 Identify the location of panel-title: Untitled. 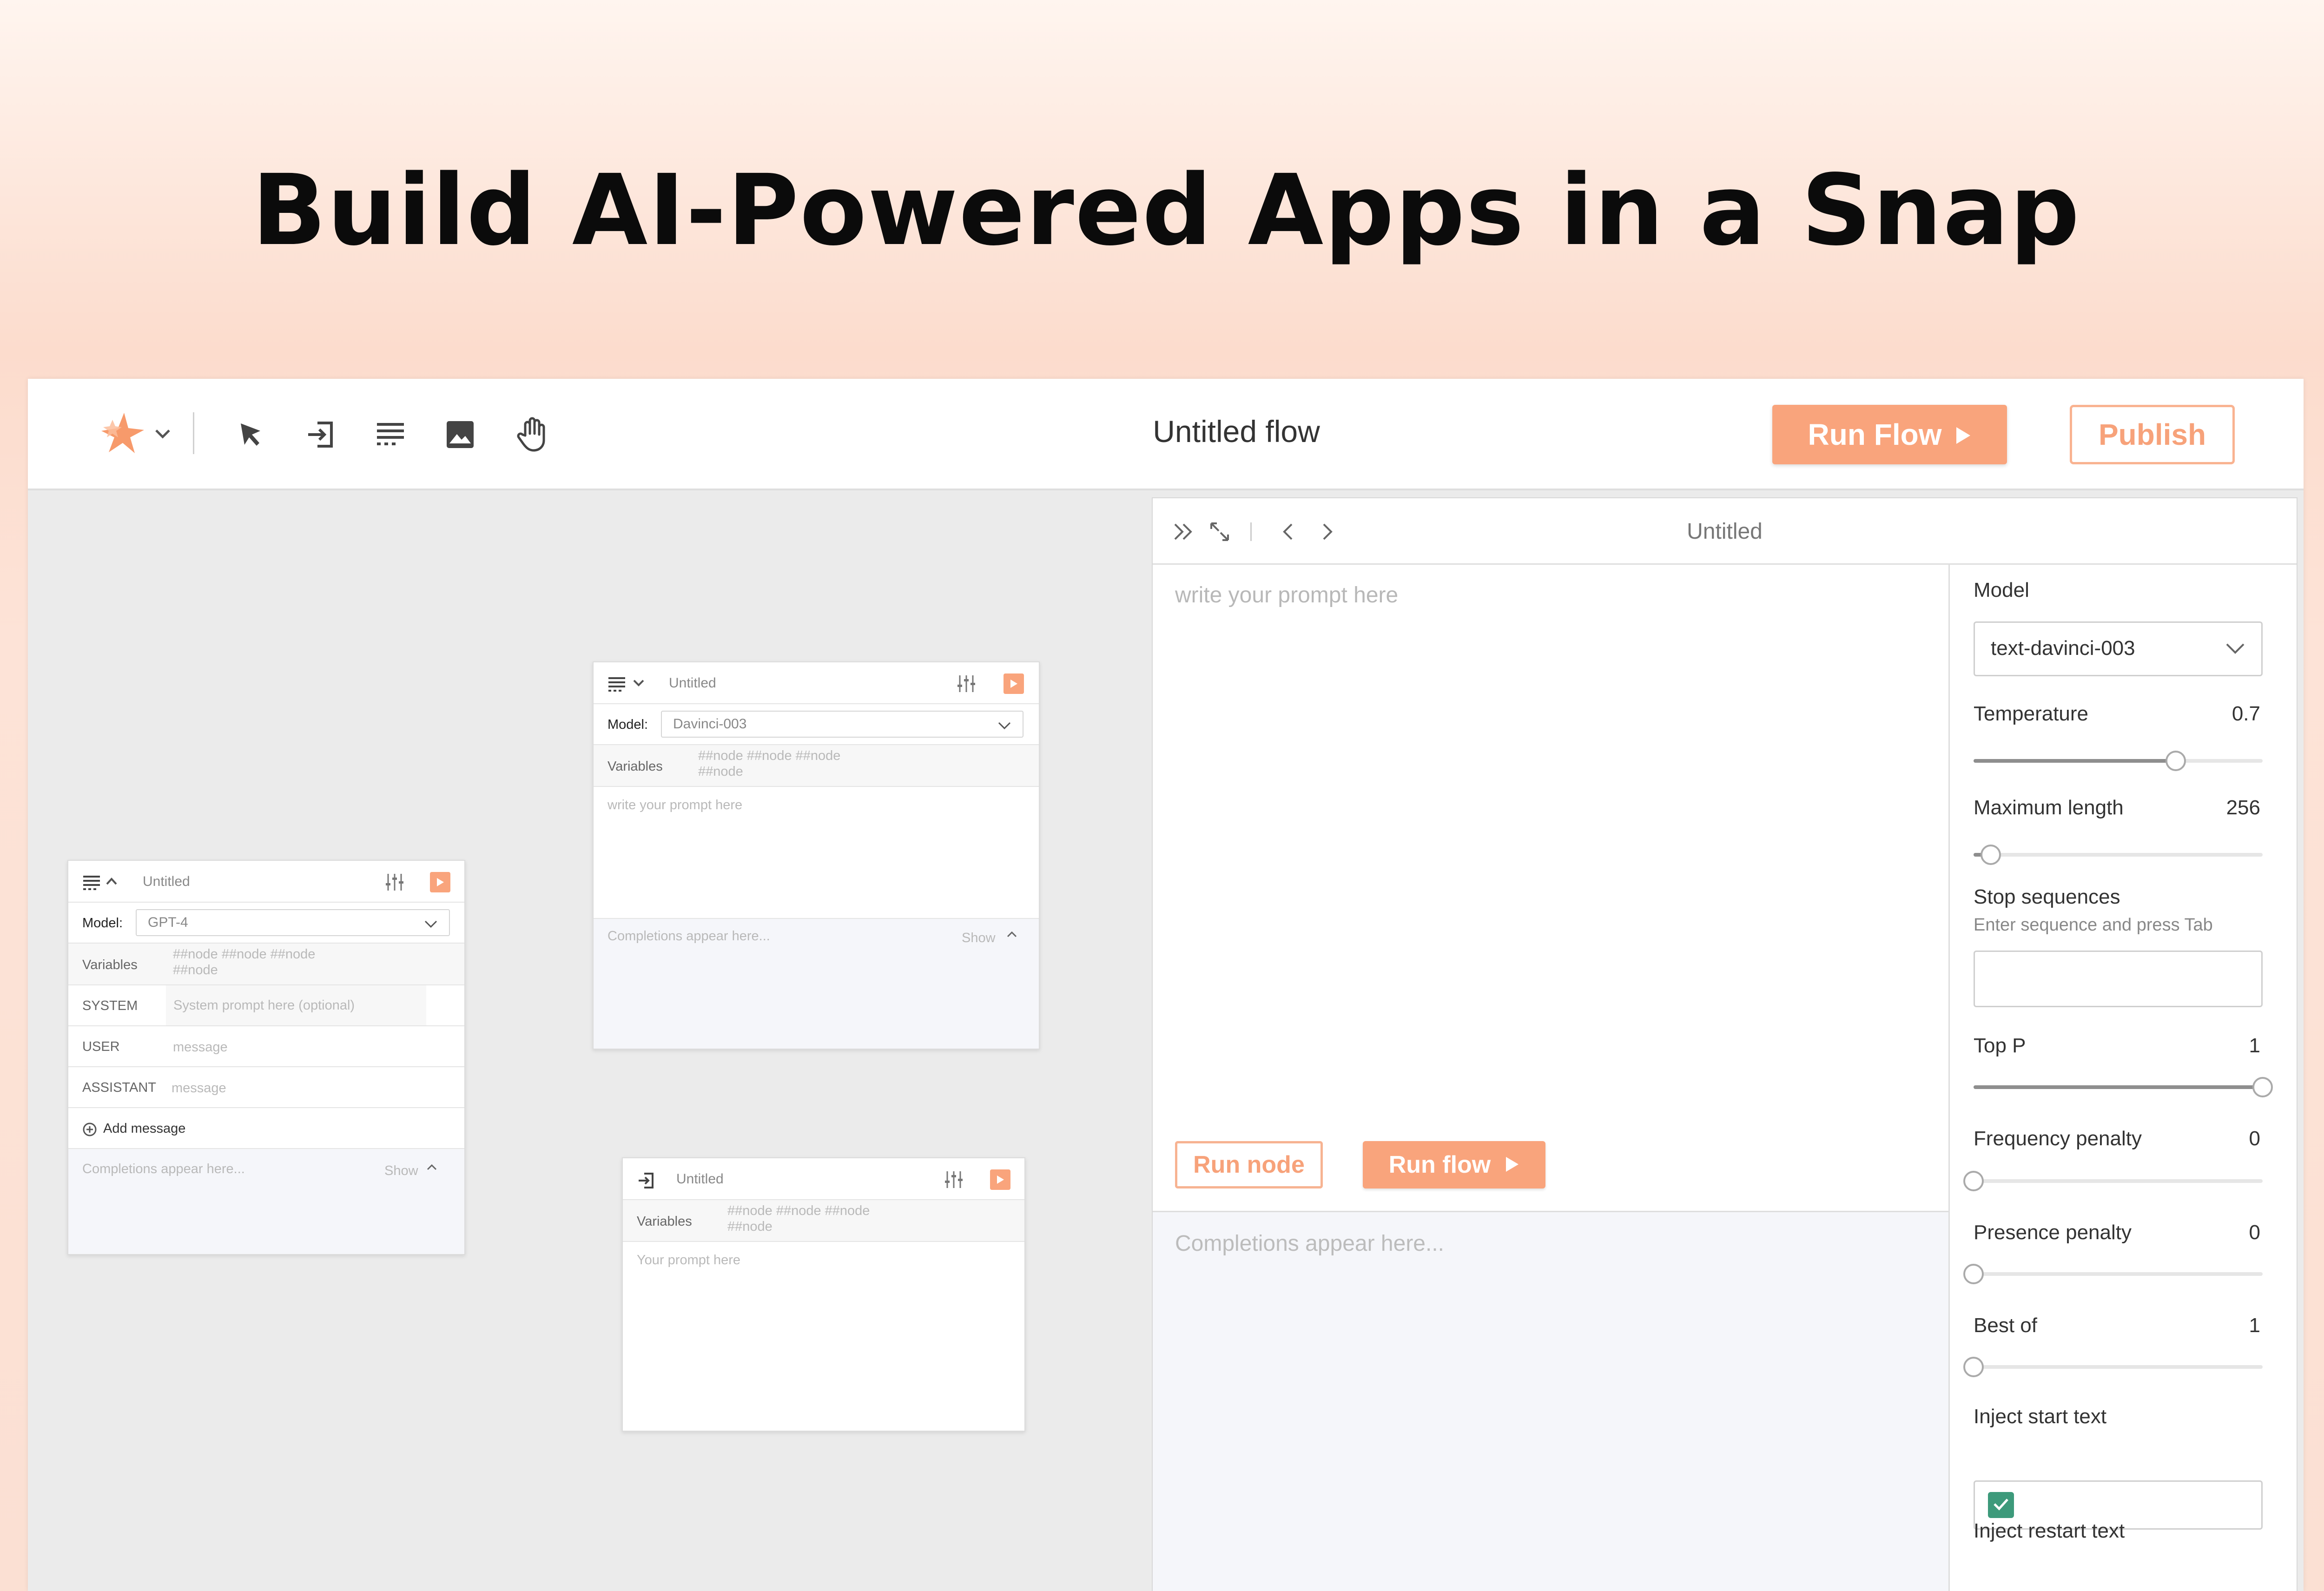
(1725, 531).